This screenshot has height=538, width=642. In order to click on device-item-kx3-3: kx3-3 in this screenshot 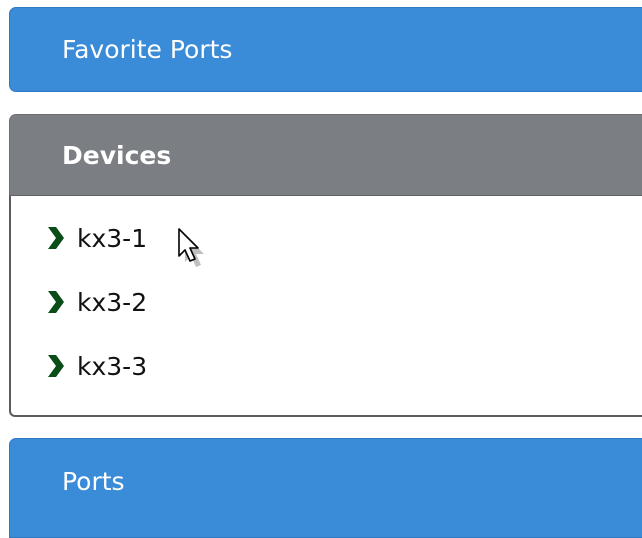, I will do `click(96, 366)`.